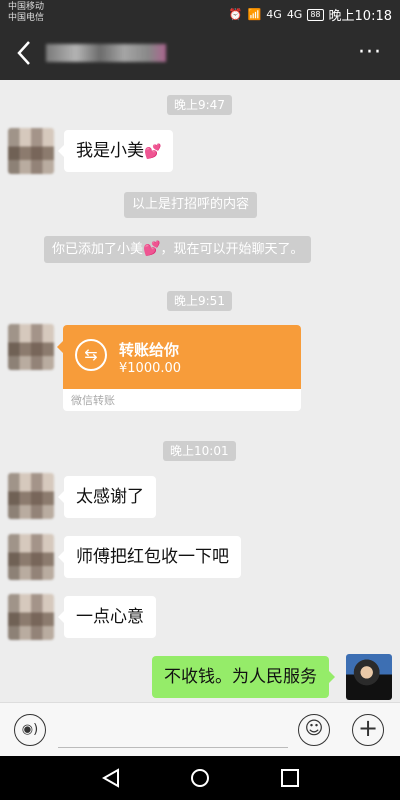 This screenshot has height=800, width=400. I want to click on message-text: 我是小美, so click(110, 151).